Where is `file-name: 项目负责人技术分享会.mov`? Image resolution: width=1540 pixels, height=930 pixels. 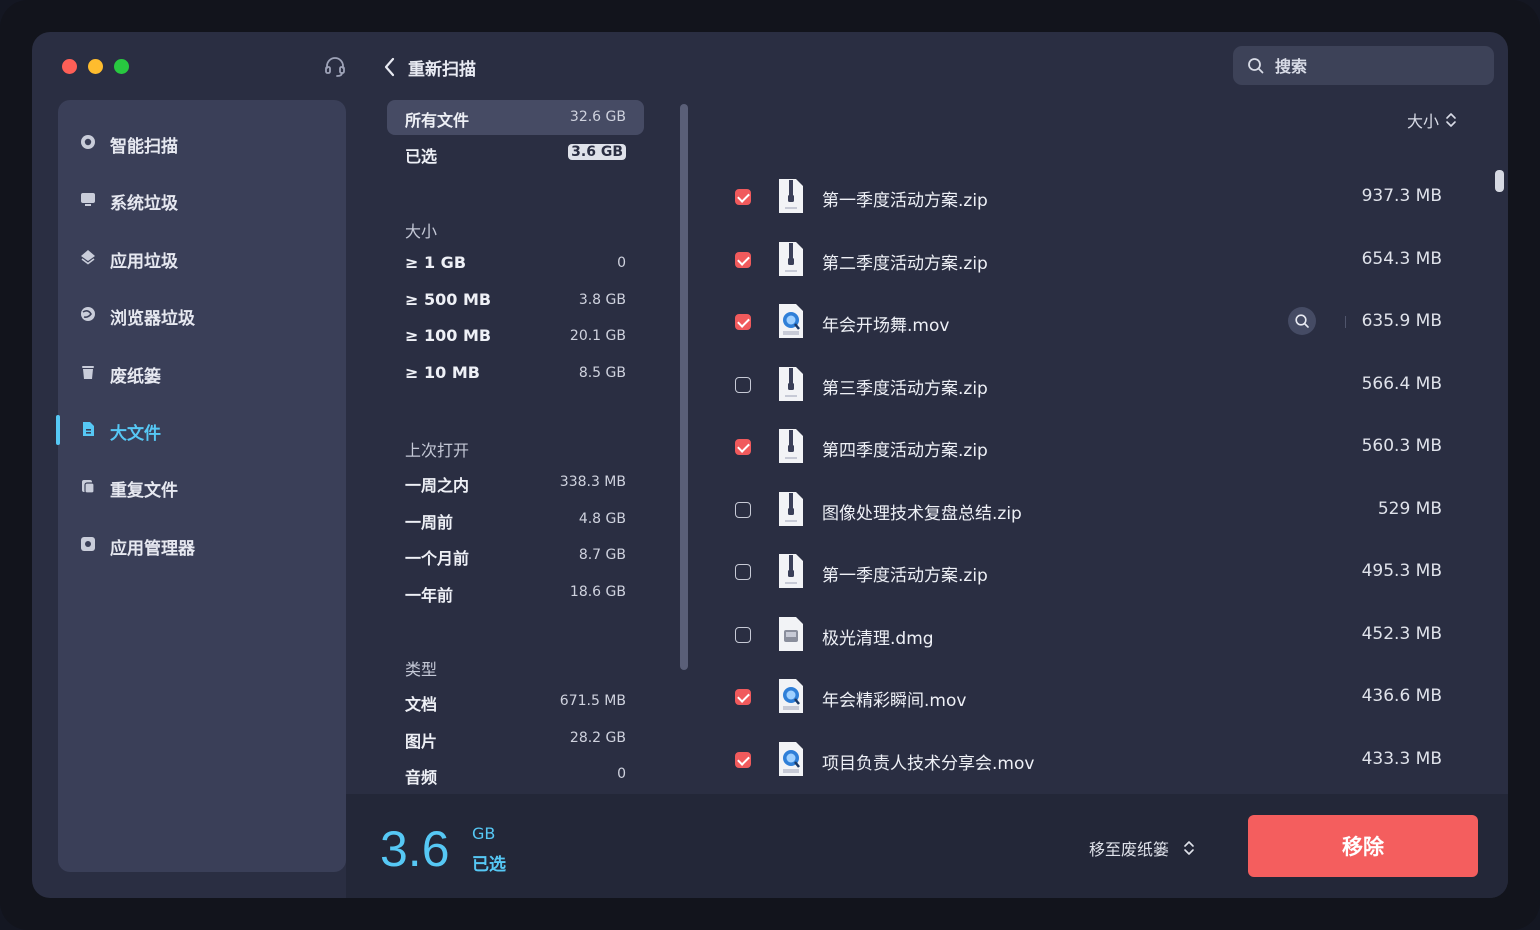 file-name: 项目负责人技术分享会.mov is located at coordinates (928, 763).